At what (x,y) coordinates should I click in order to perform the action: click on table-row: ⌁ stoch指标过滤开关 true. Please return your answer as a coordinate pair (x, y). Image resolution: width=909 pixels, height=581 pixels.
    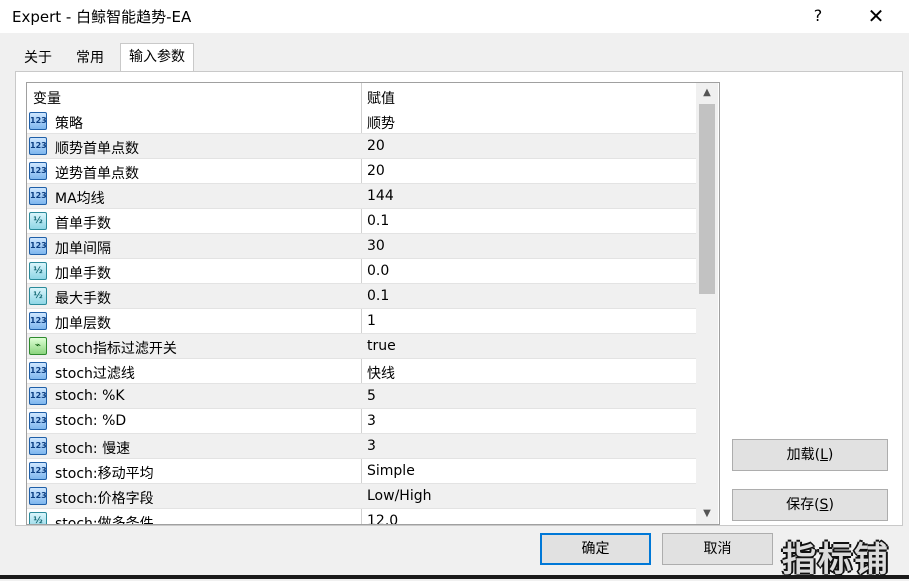
    Looking at the image, I should click on (363, 346).